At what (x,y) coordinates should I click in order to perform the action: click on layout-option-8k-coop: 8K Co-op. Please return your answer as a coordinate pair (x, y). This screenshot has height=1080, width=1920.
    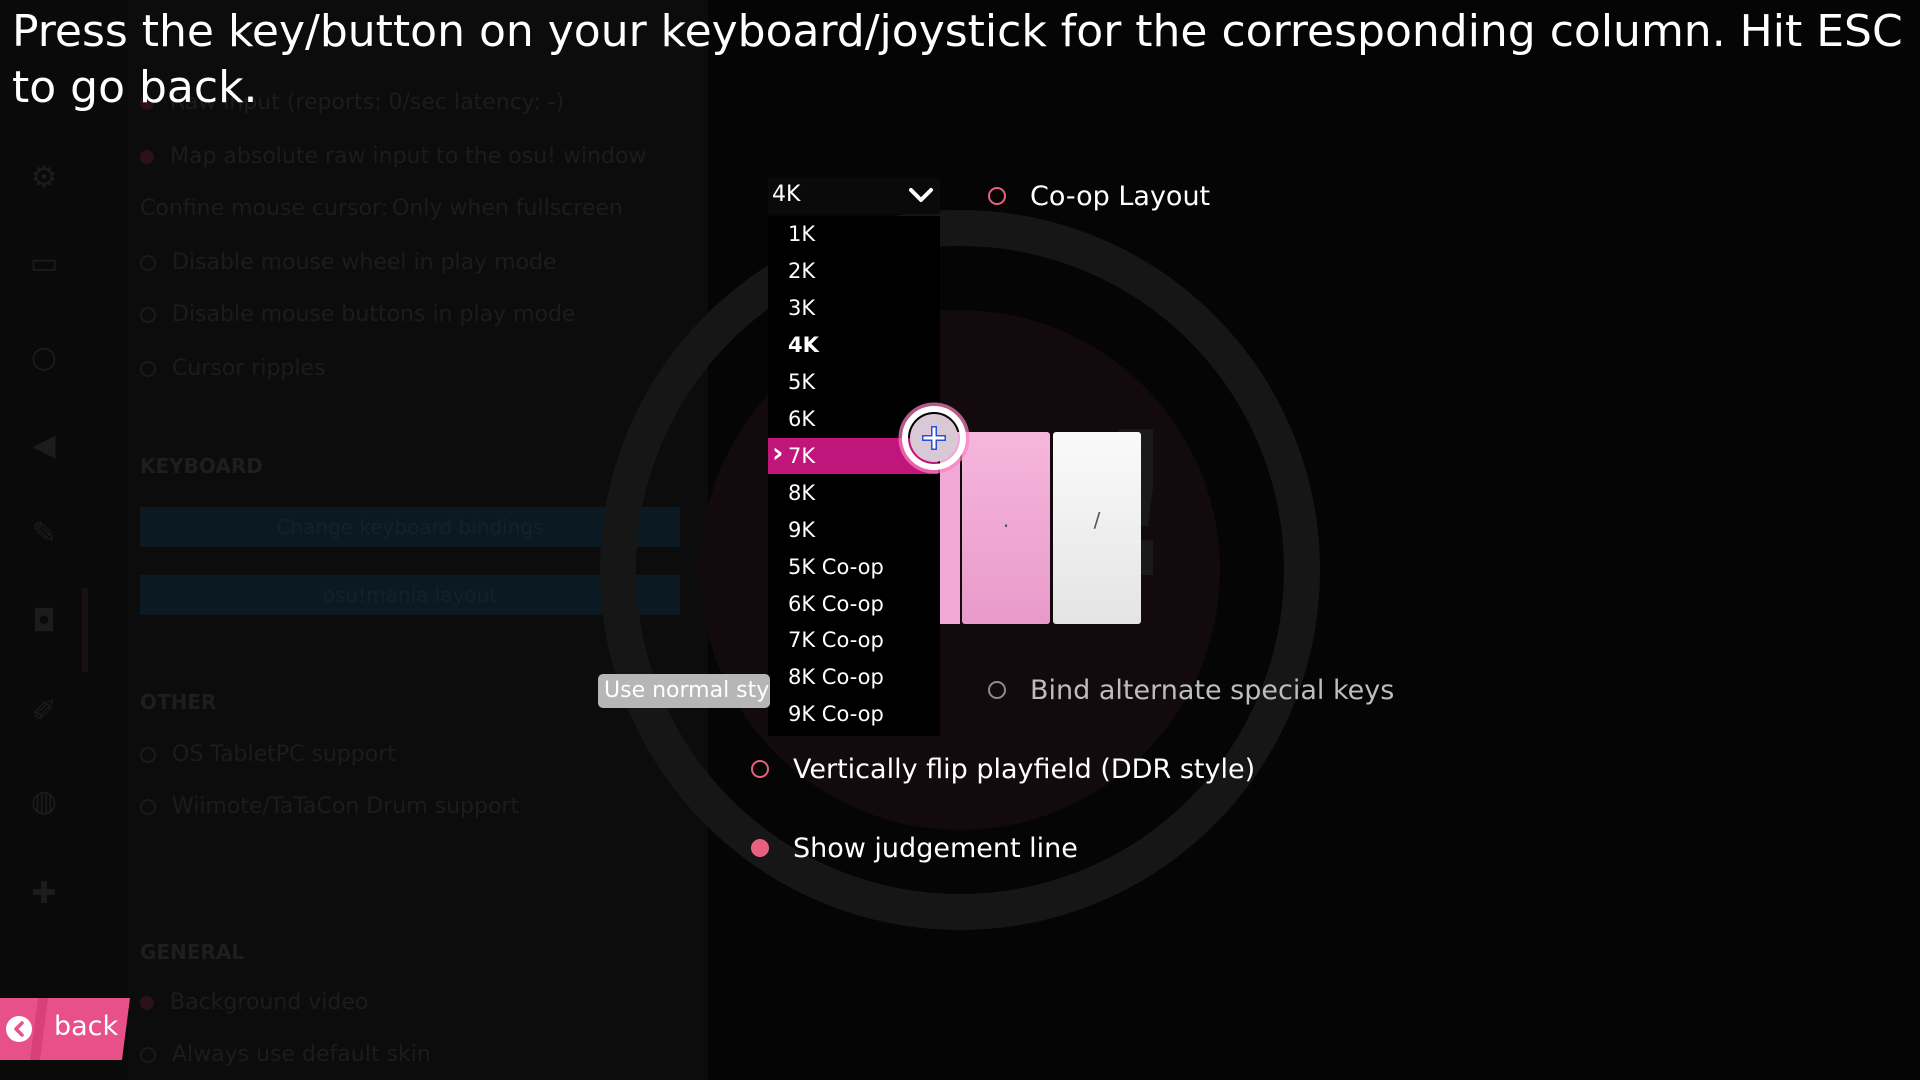
    Looking at the image, I should click on (854, 677).